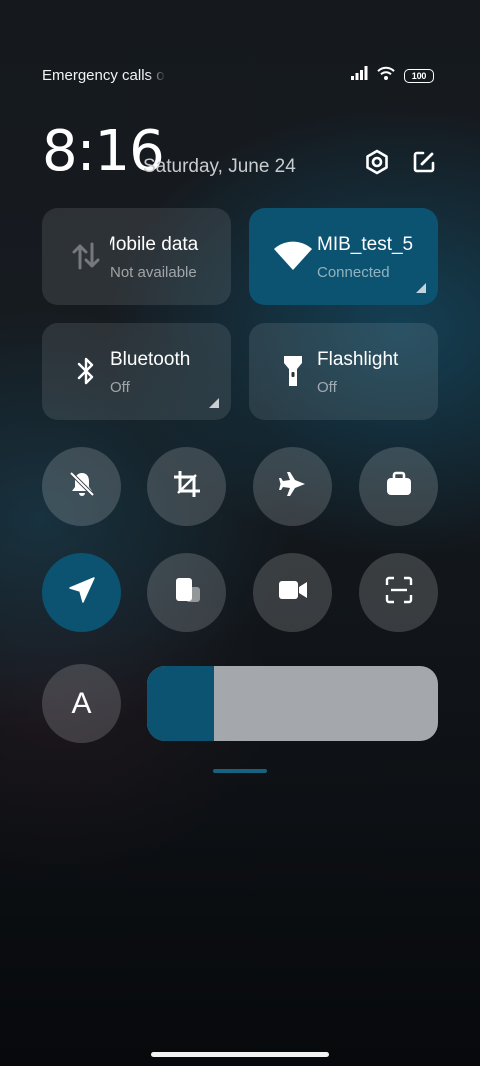 The width and height of the screenshot is (480, 1066). I want to click on edit-icon, so click(424, 164).